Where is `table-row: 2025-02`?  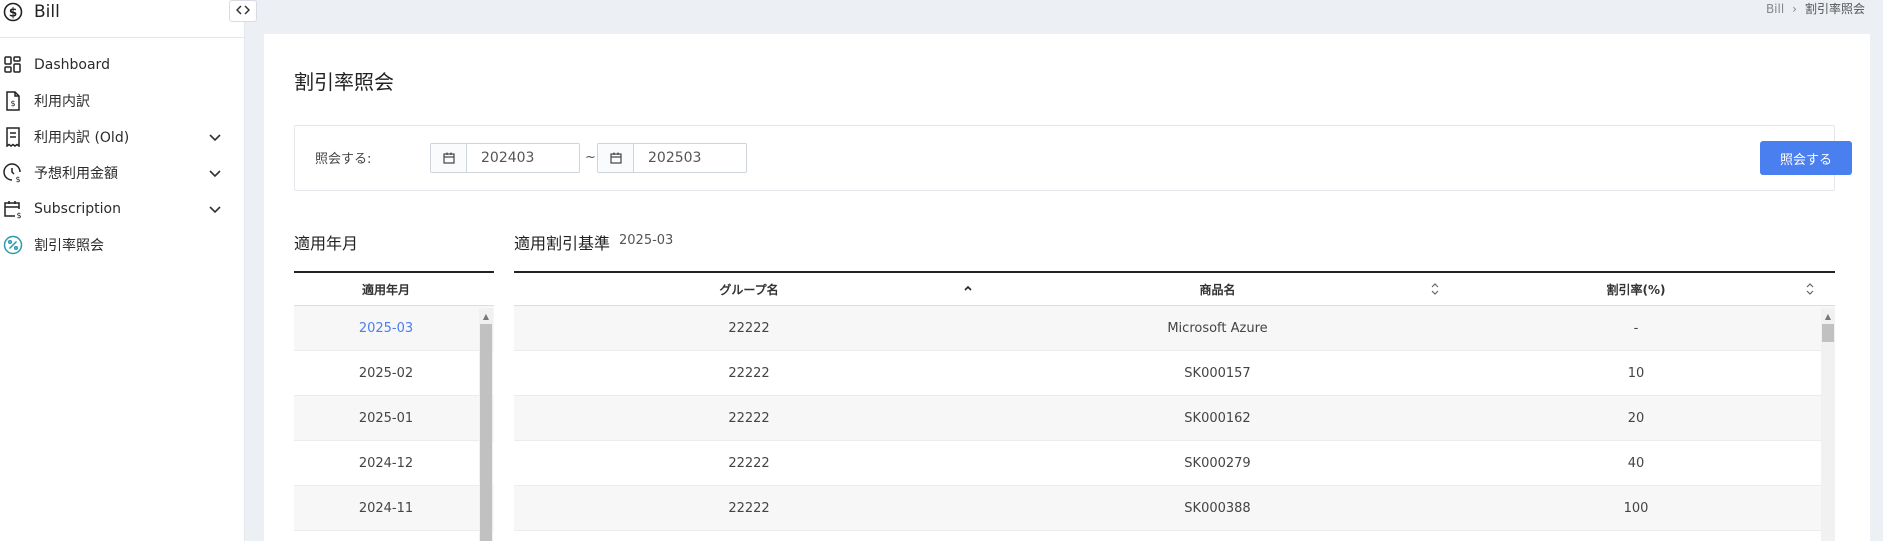 table-row: 2025-02 is located at coordinates (394, 373).